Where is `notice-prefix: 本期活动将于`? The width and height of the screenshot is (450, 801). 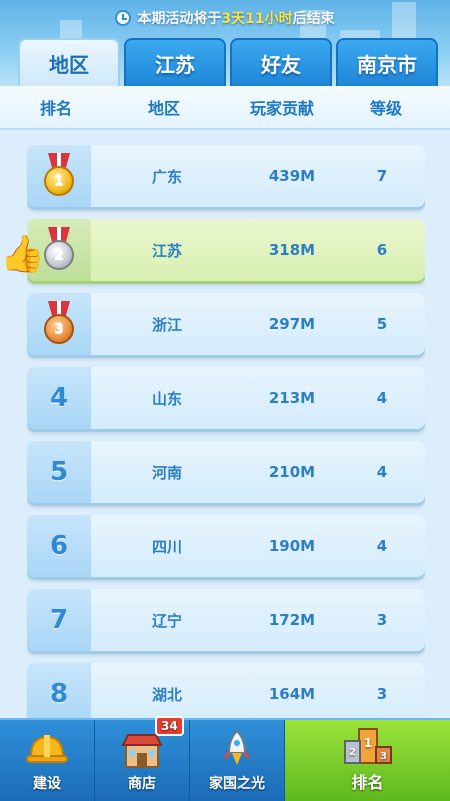
notice-prefix: 本期活动将于 is located at coordinates (179, 19).